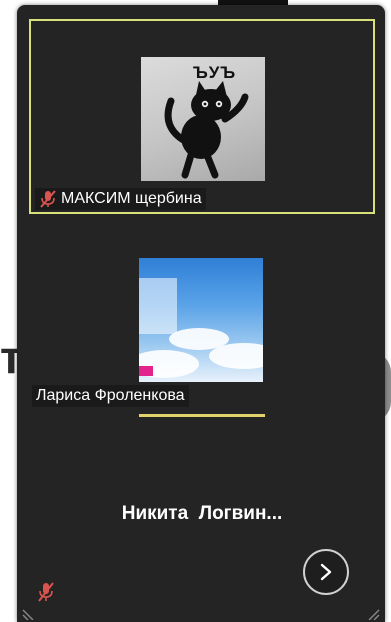 This screenshot has height=622, width=391. I want to click on speaking-indicator, so click(202, 415).